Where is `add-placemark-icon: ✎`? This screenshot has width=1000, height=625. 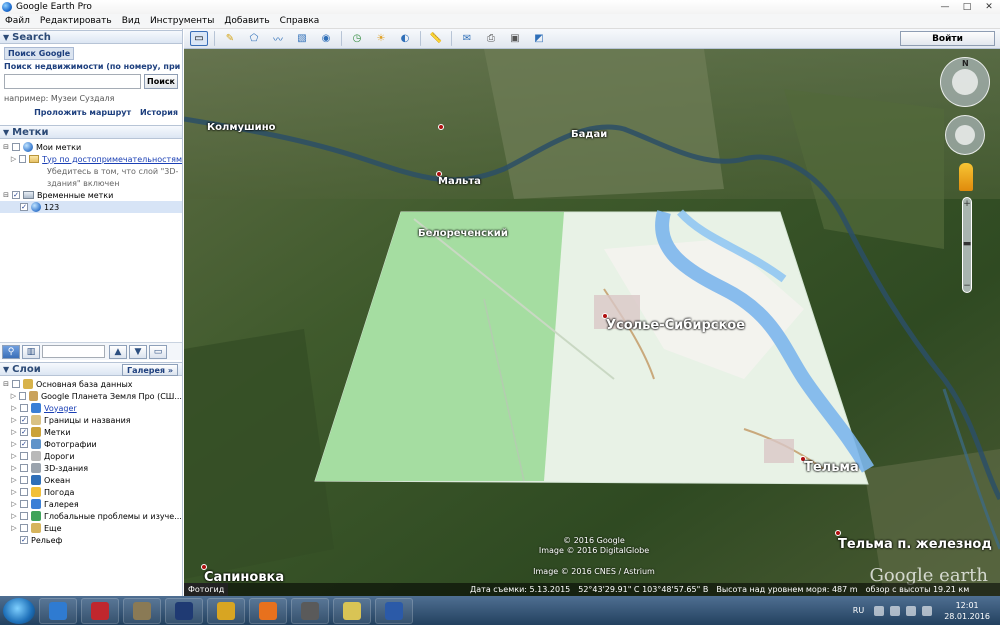
add-placemark-icon: ✎ is located at coordinates (230, 38).